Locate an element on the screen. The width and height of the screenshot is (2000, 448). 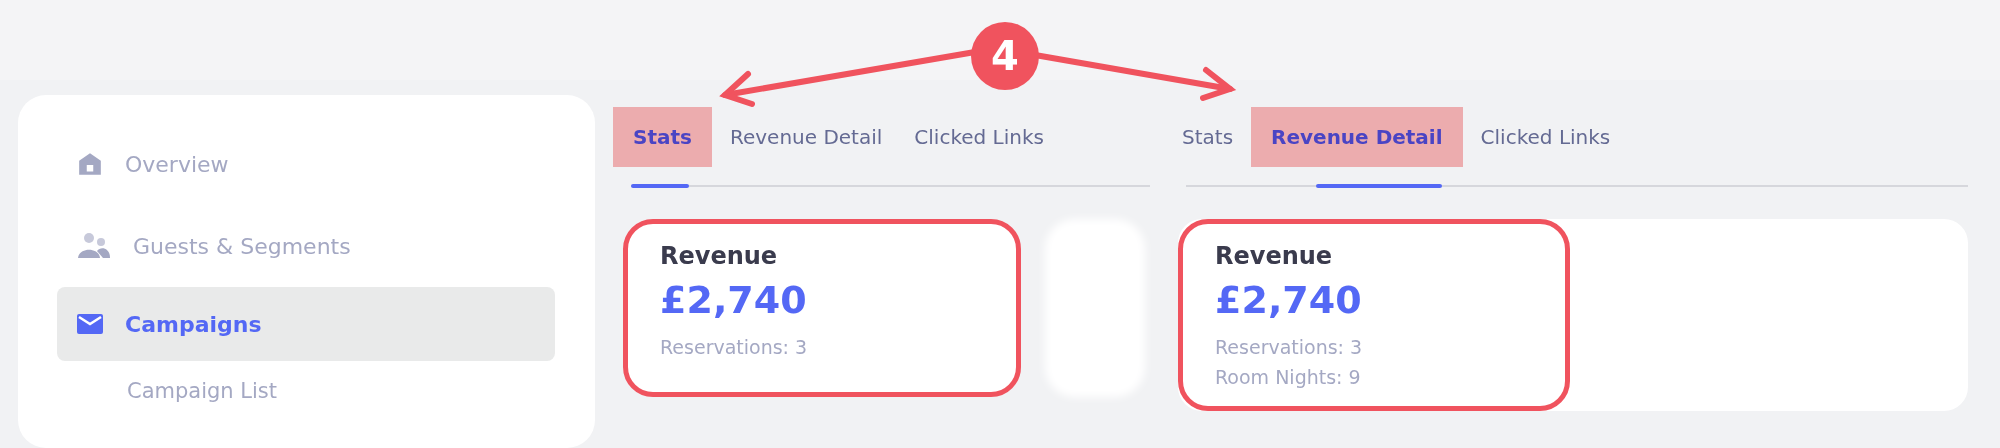
sidebar-subitem: Campaign List is located at coordinates (306, 382).